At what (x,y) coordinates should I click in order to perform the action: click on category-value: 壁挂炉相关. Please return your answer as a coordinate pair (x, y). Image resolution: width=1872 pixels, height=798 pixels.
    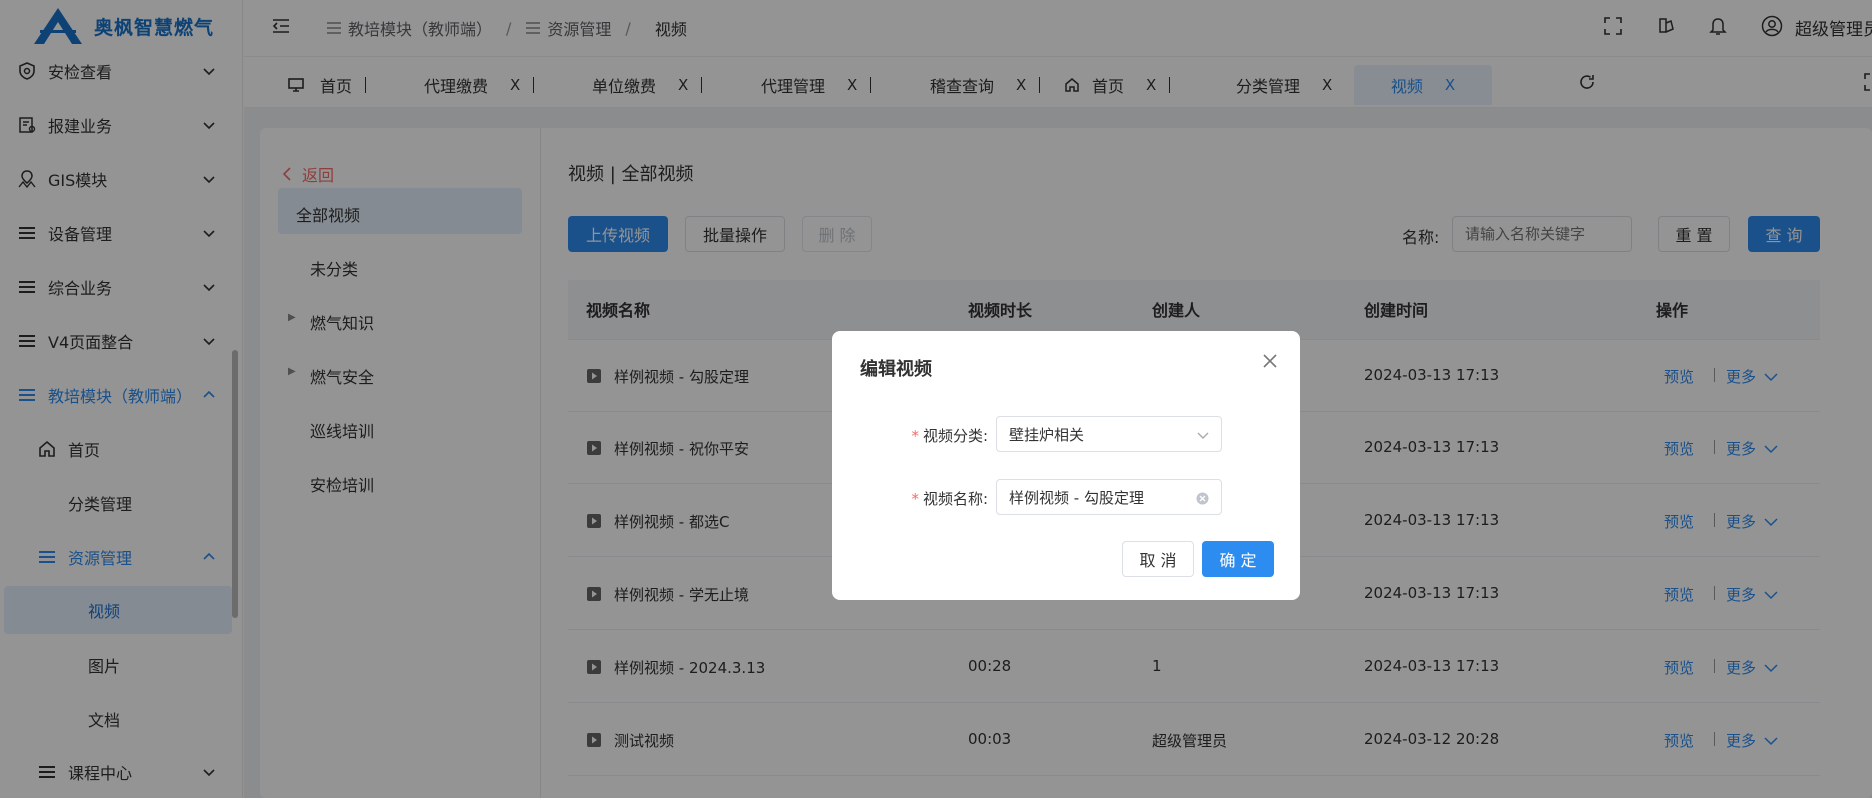
    Looking at the image, I should click on (1047, 434).